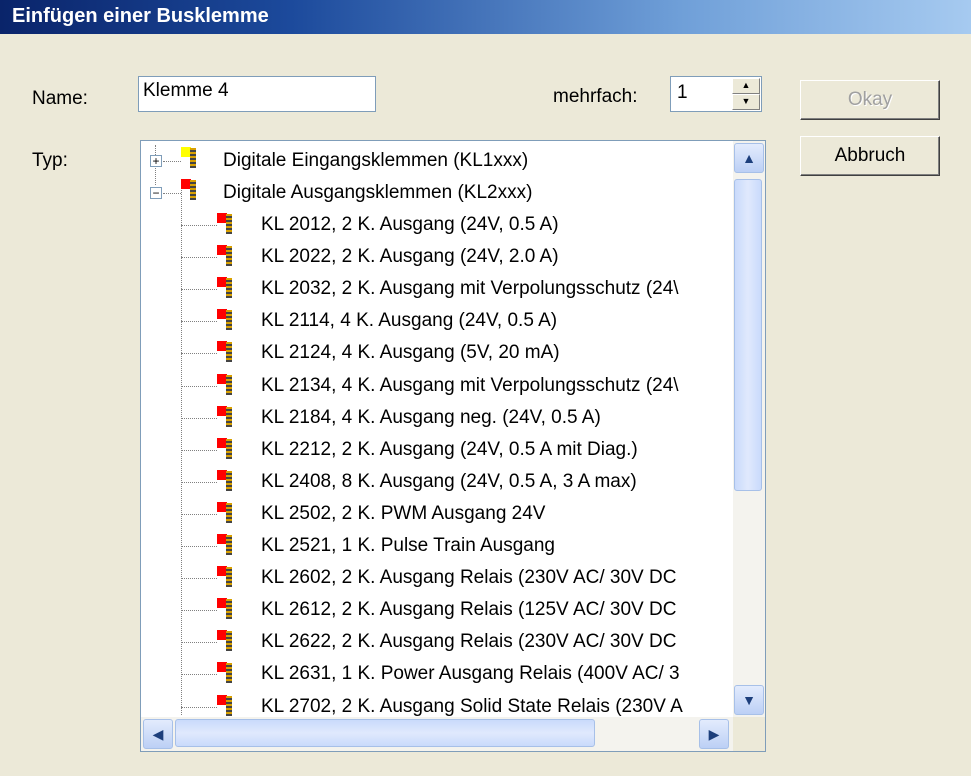  What do you see at coordinates (746, 86) in the screenshot?
I see `spin-up-button: ▲` at bounding box center [746, 86].